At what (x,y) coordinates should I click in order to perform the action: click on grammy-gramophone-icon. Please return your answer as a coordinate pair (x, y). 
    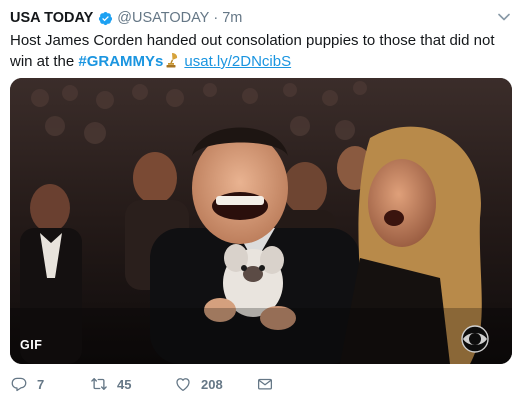
    Looking at the image, I should click on (172, 60).